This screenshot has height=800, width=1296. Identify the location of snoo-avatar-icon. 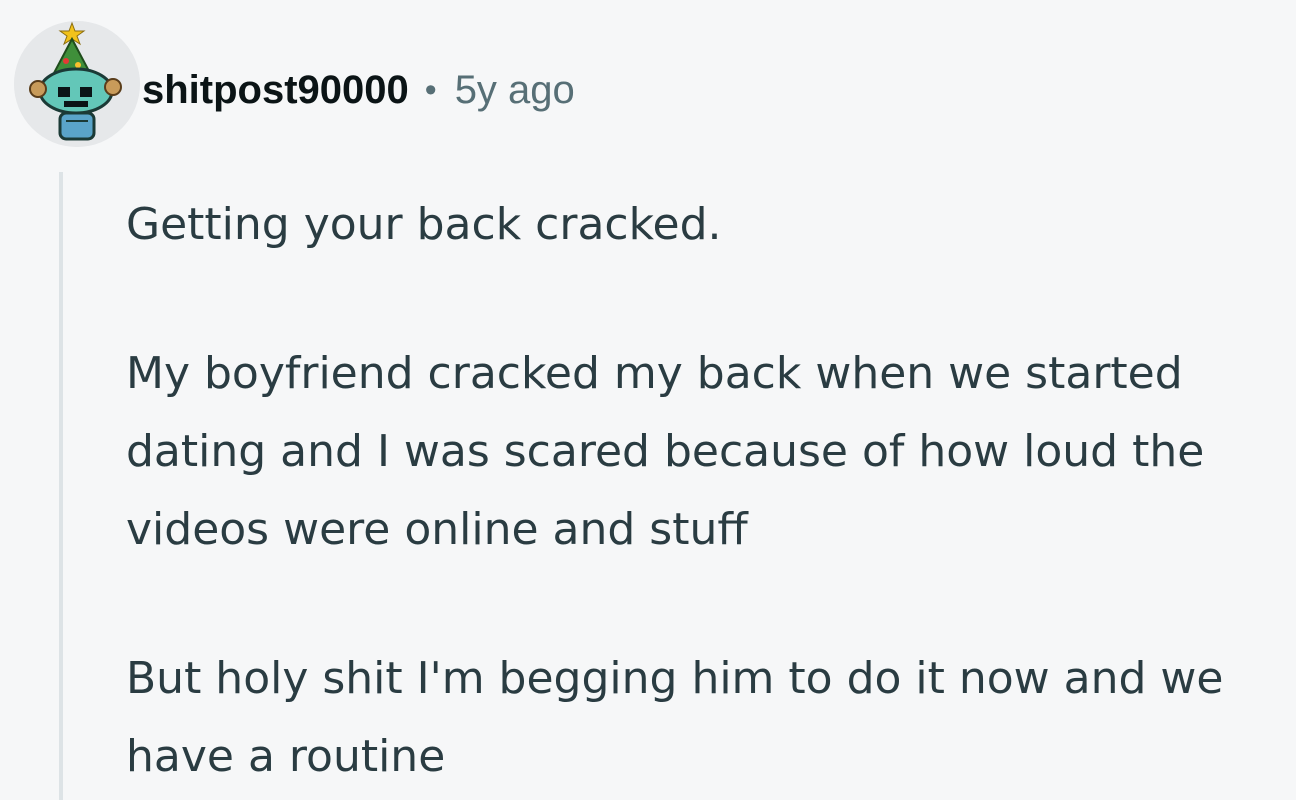
(77, 84).